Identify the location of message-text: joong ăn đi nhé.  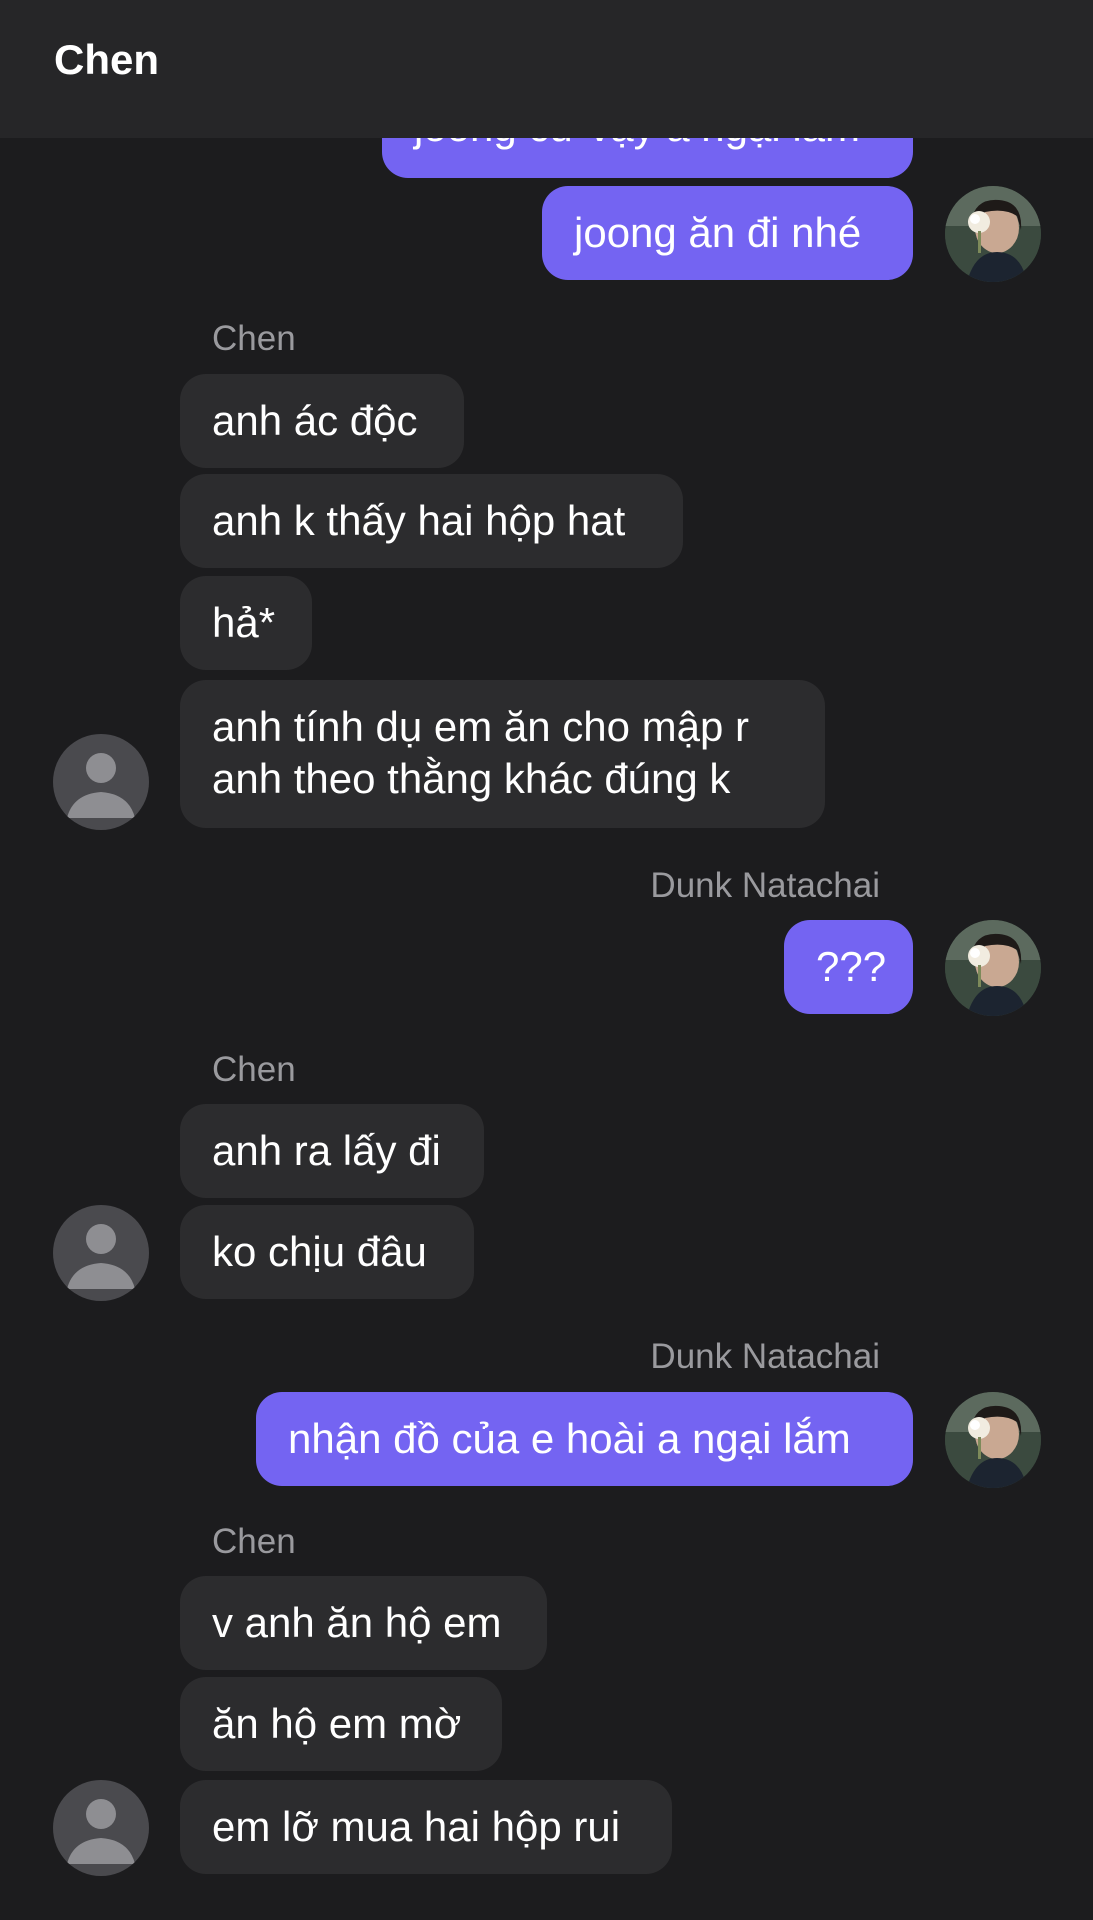
(718, 232).